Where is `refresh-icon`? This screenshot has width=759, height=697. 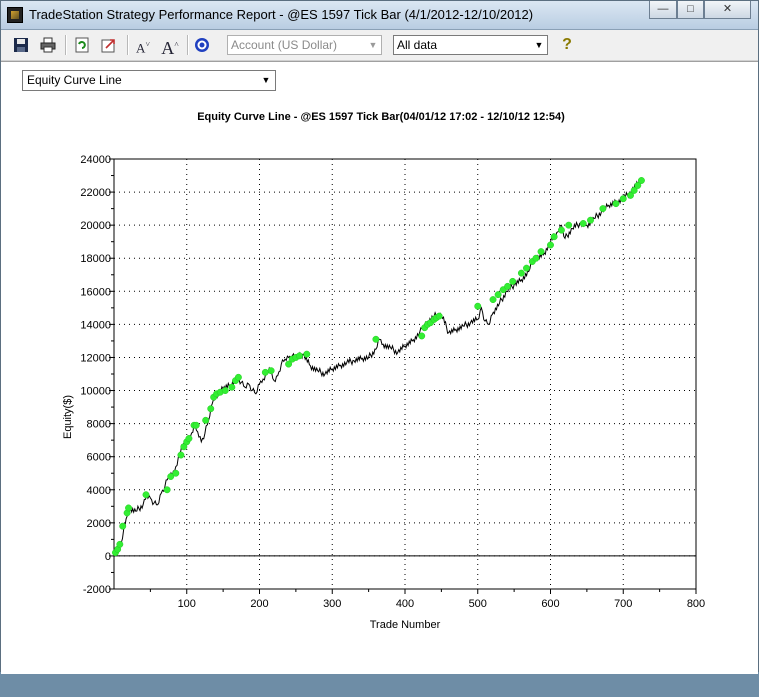
refresh-icon is located at coordinates (82, 45).